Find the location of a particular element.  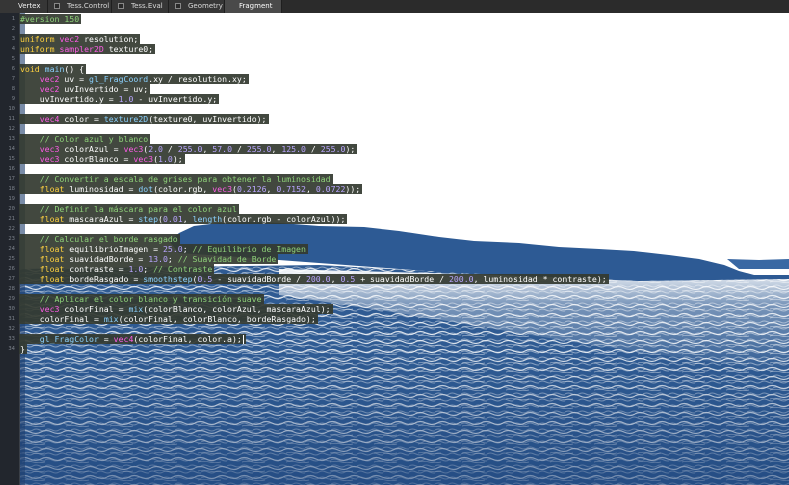

tab-fragment: Fragment is located at coordinates (253, 6).